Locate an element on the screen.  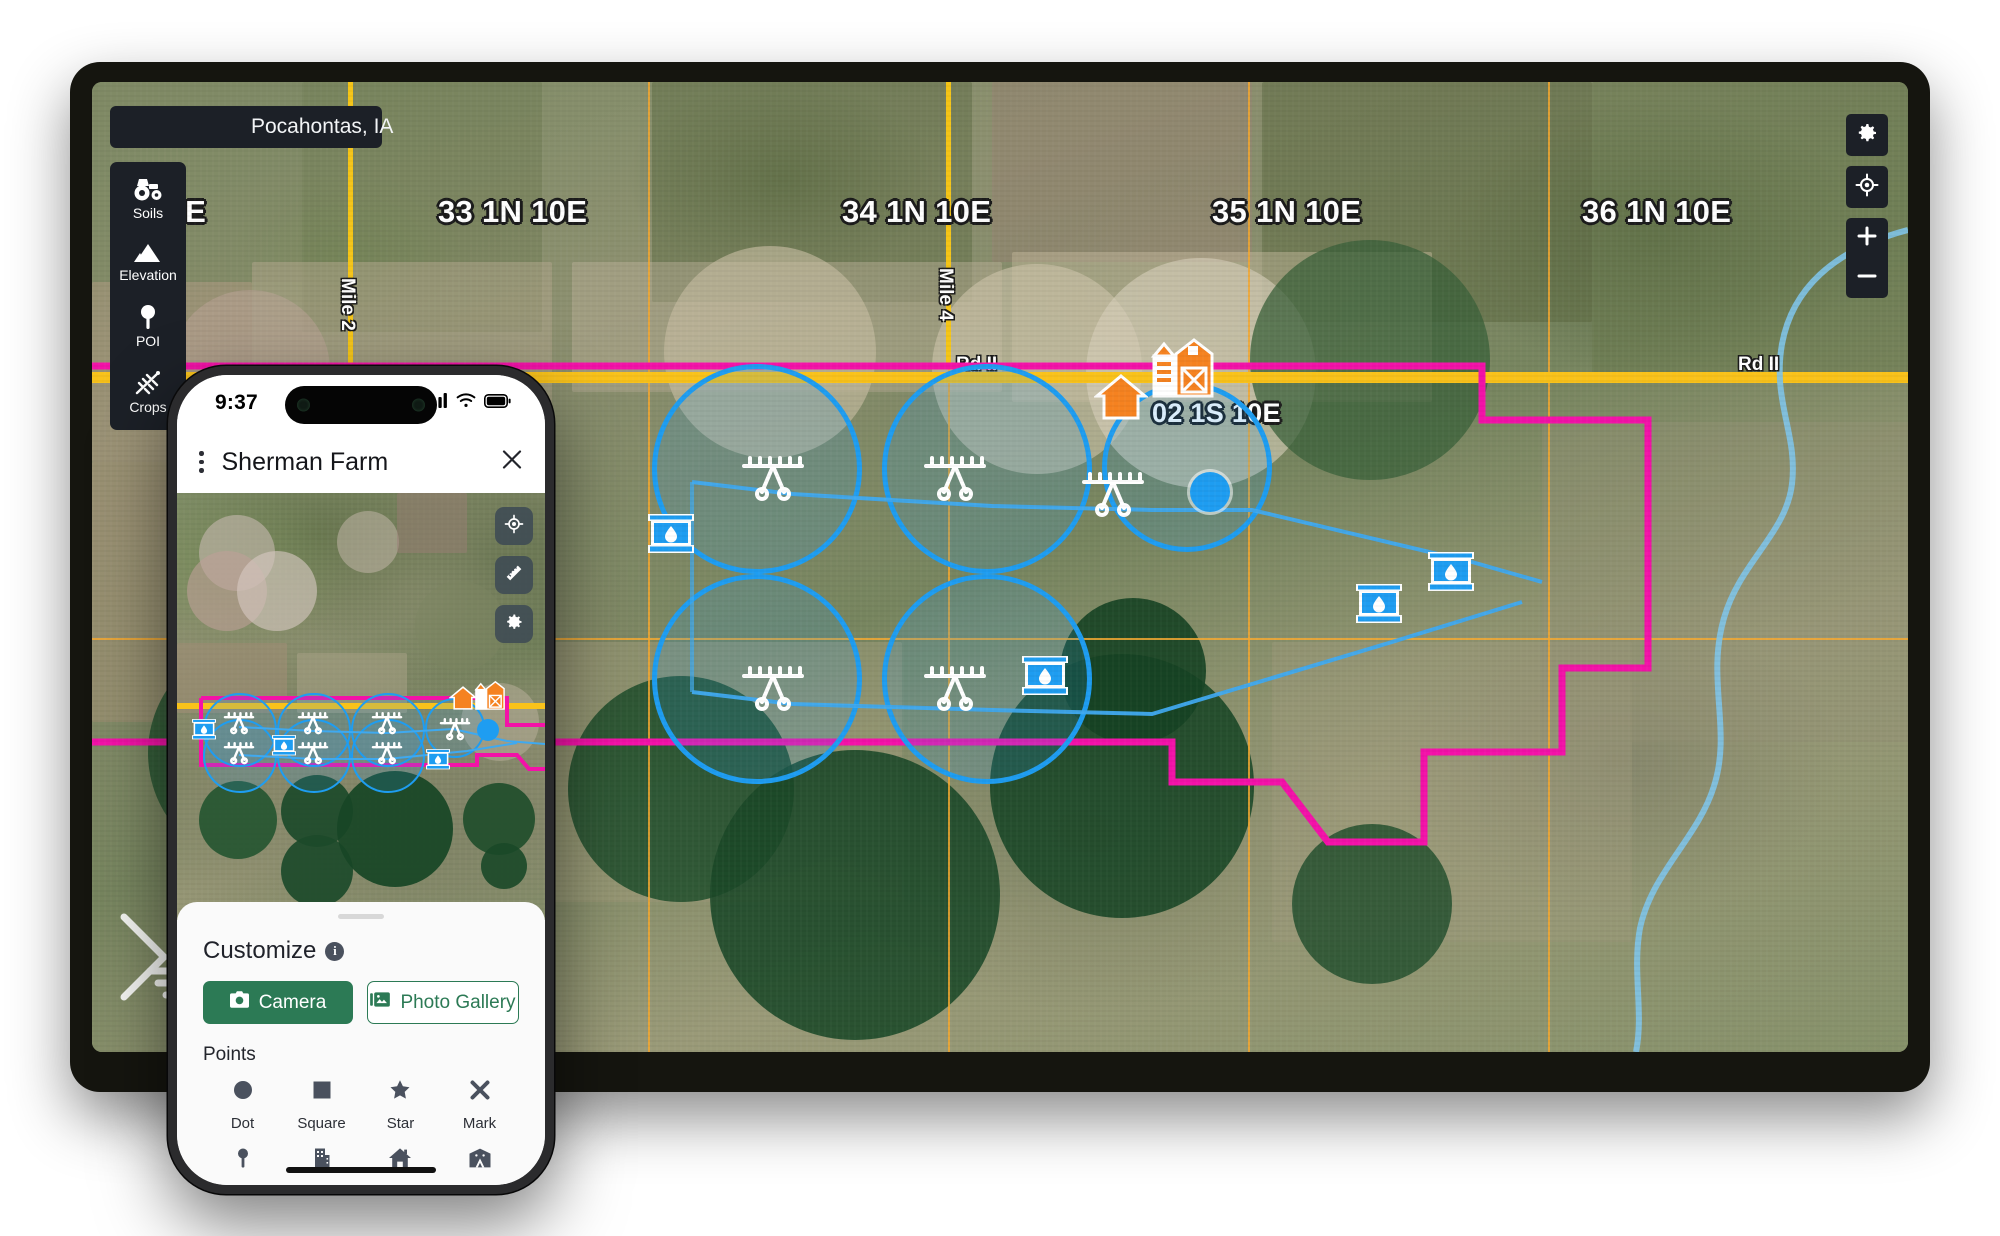
sidebar-item-elevation: Elevation is located at coordinates (148, 262).